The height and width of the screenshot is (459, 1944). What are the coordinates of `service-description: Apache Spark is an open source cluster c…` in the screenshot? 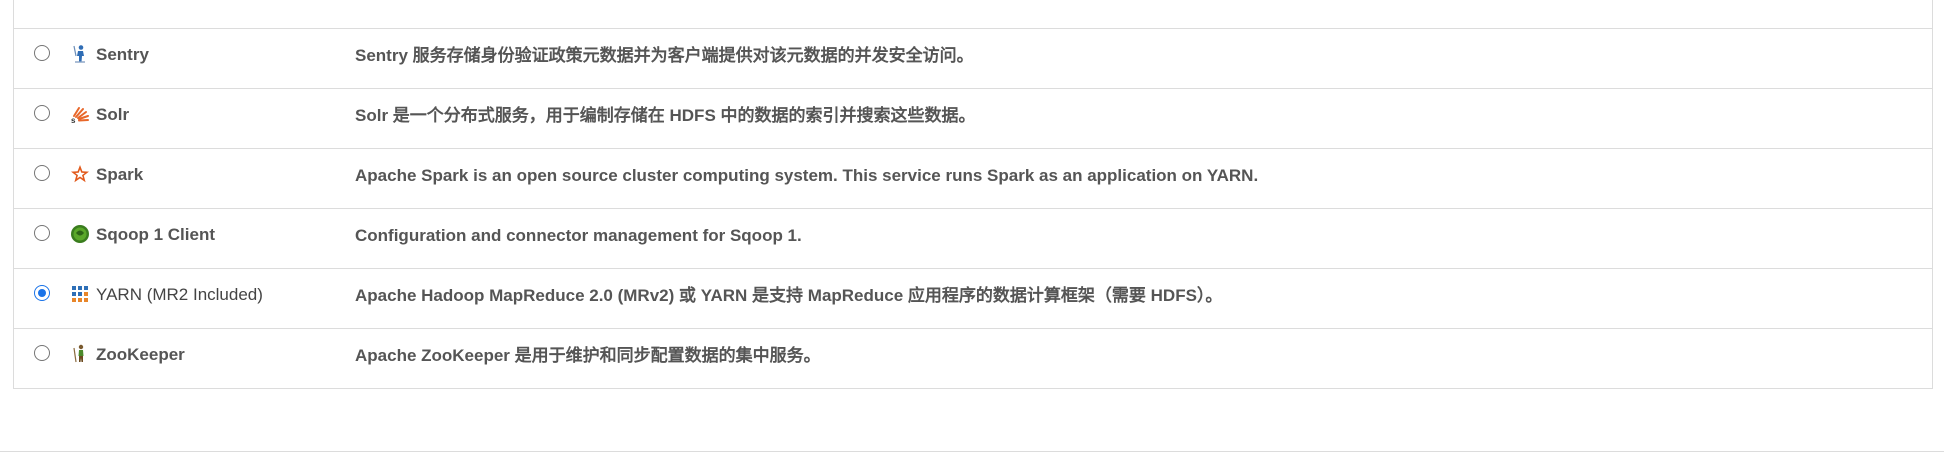 It's located at (807, 175).